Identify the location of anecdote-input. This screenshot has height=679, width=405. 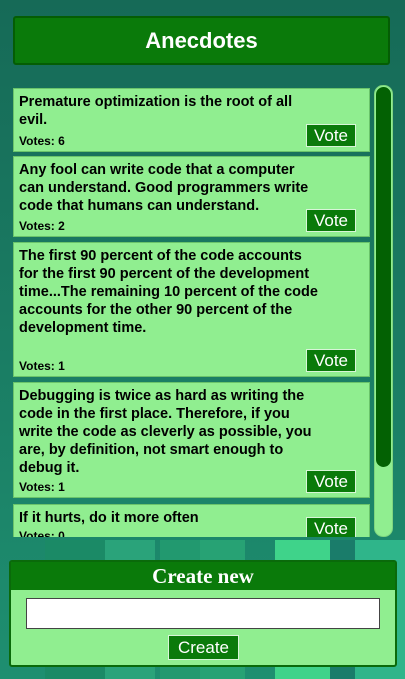
(203, 613).